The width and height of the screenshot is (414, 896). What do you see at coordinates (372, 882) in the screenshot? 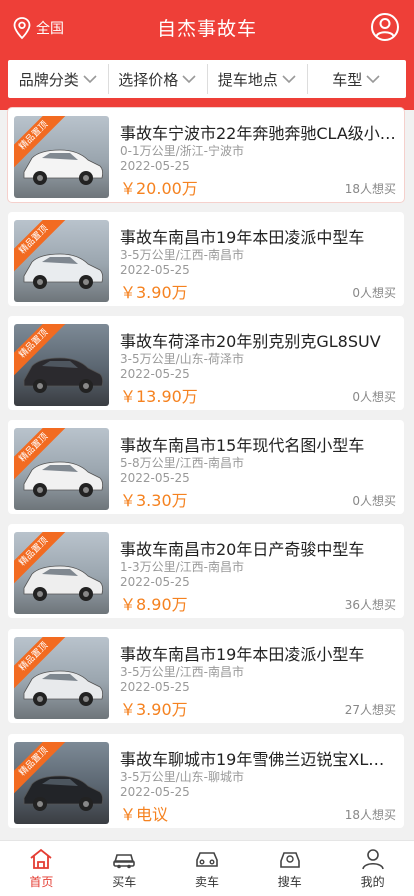
I see `tab-mine-label: 我的` at bounding box center [372, 882].